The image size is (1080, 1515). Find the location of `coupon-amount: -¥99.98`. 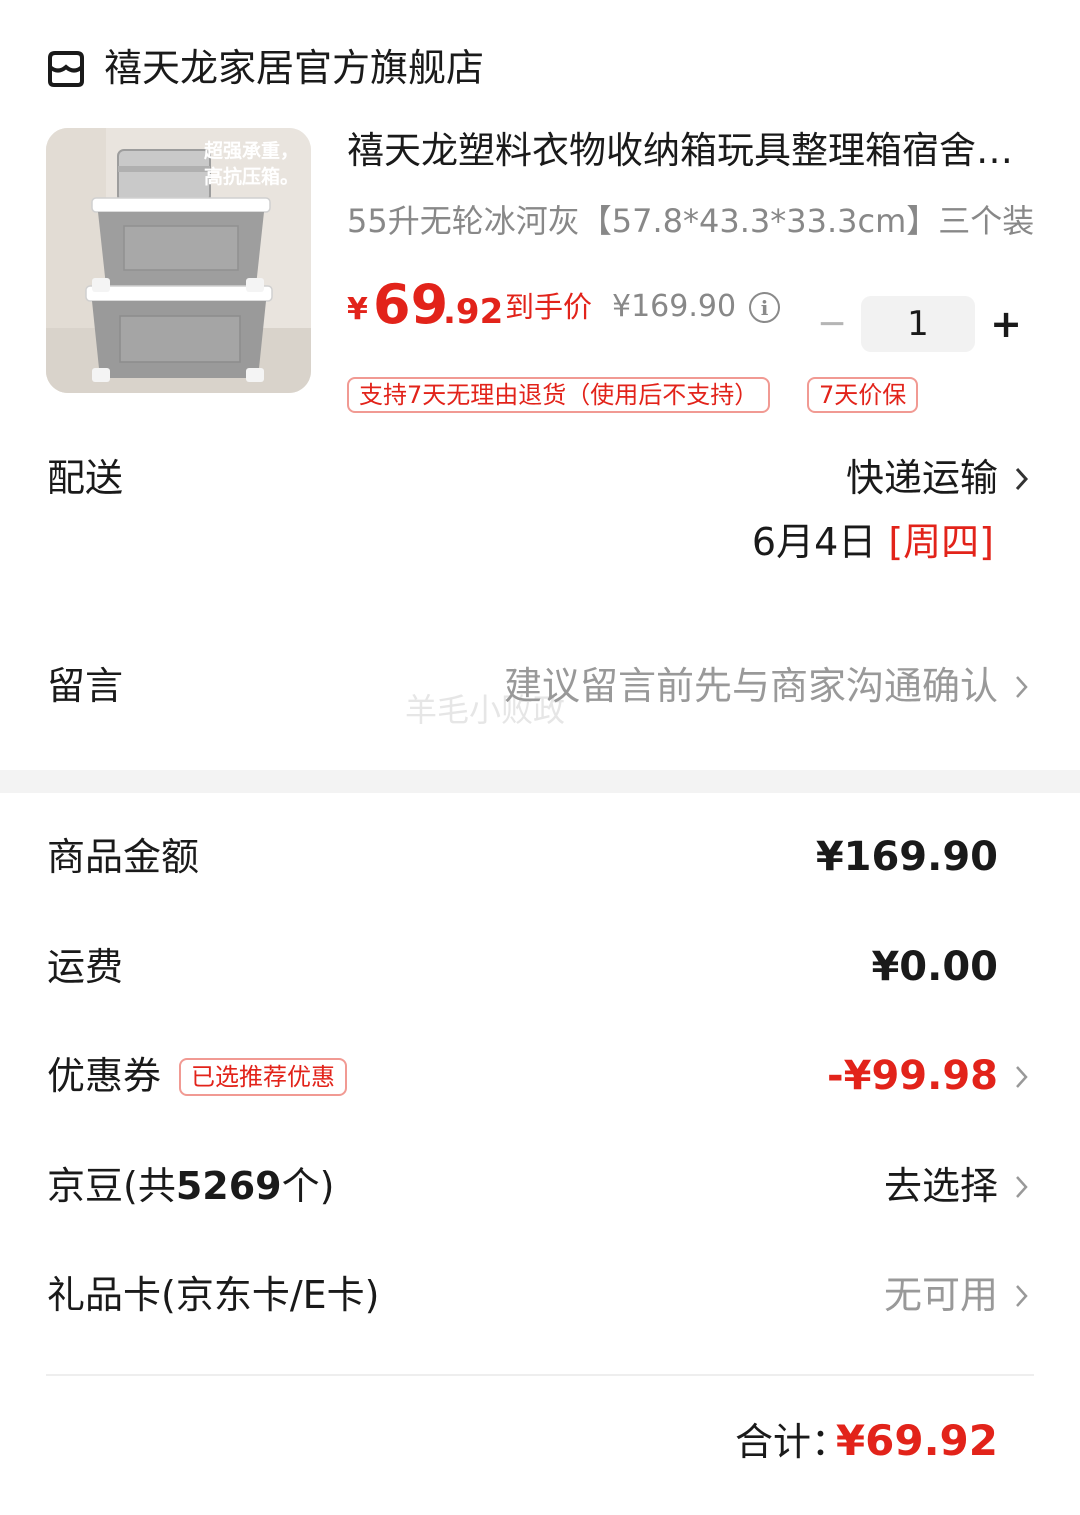

coupon-amount: -¥99.98 is located at coordinates (912, 1076).